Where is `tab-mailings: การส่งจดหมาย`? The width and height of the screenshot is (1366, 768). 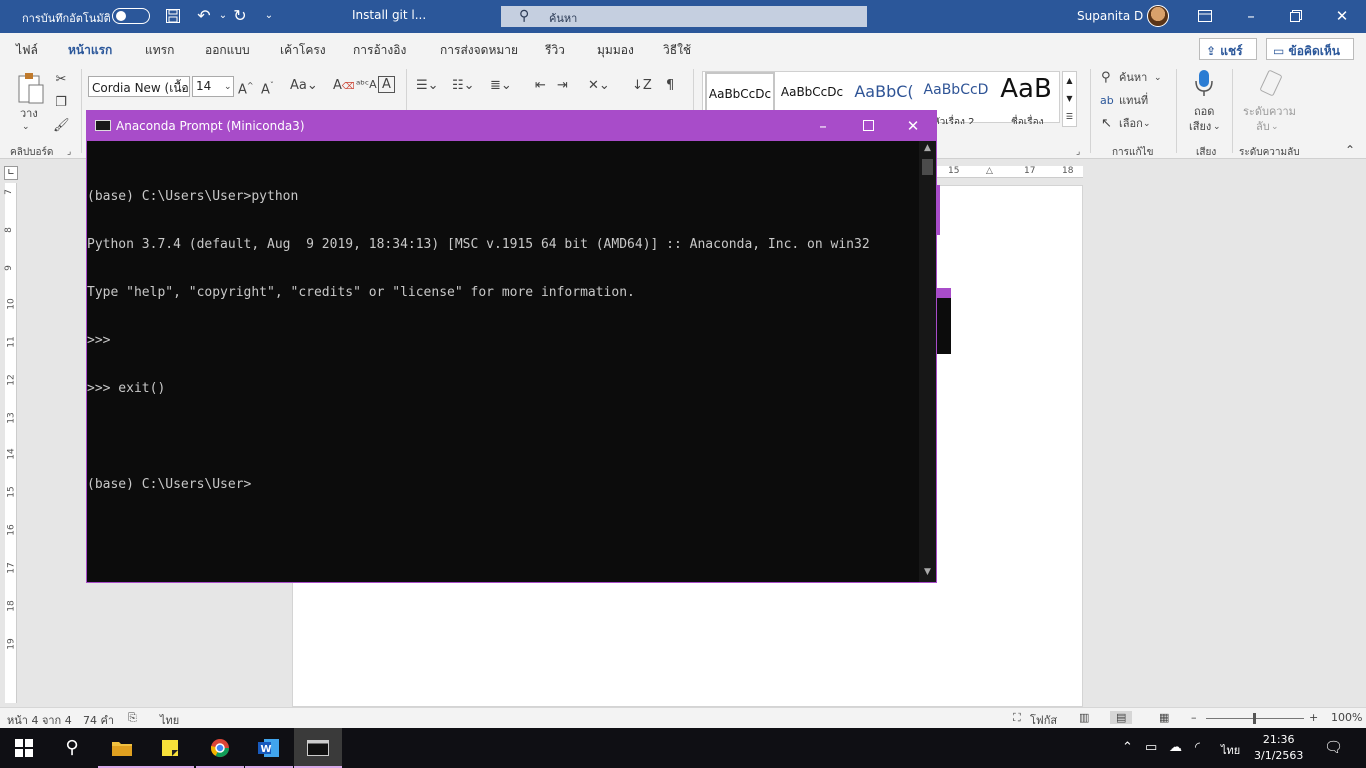
tab-mailings: การส่งจดหมาย is located at coordinates (479, 50).